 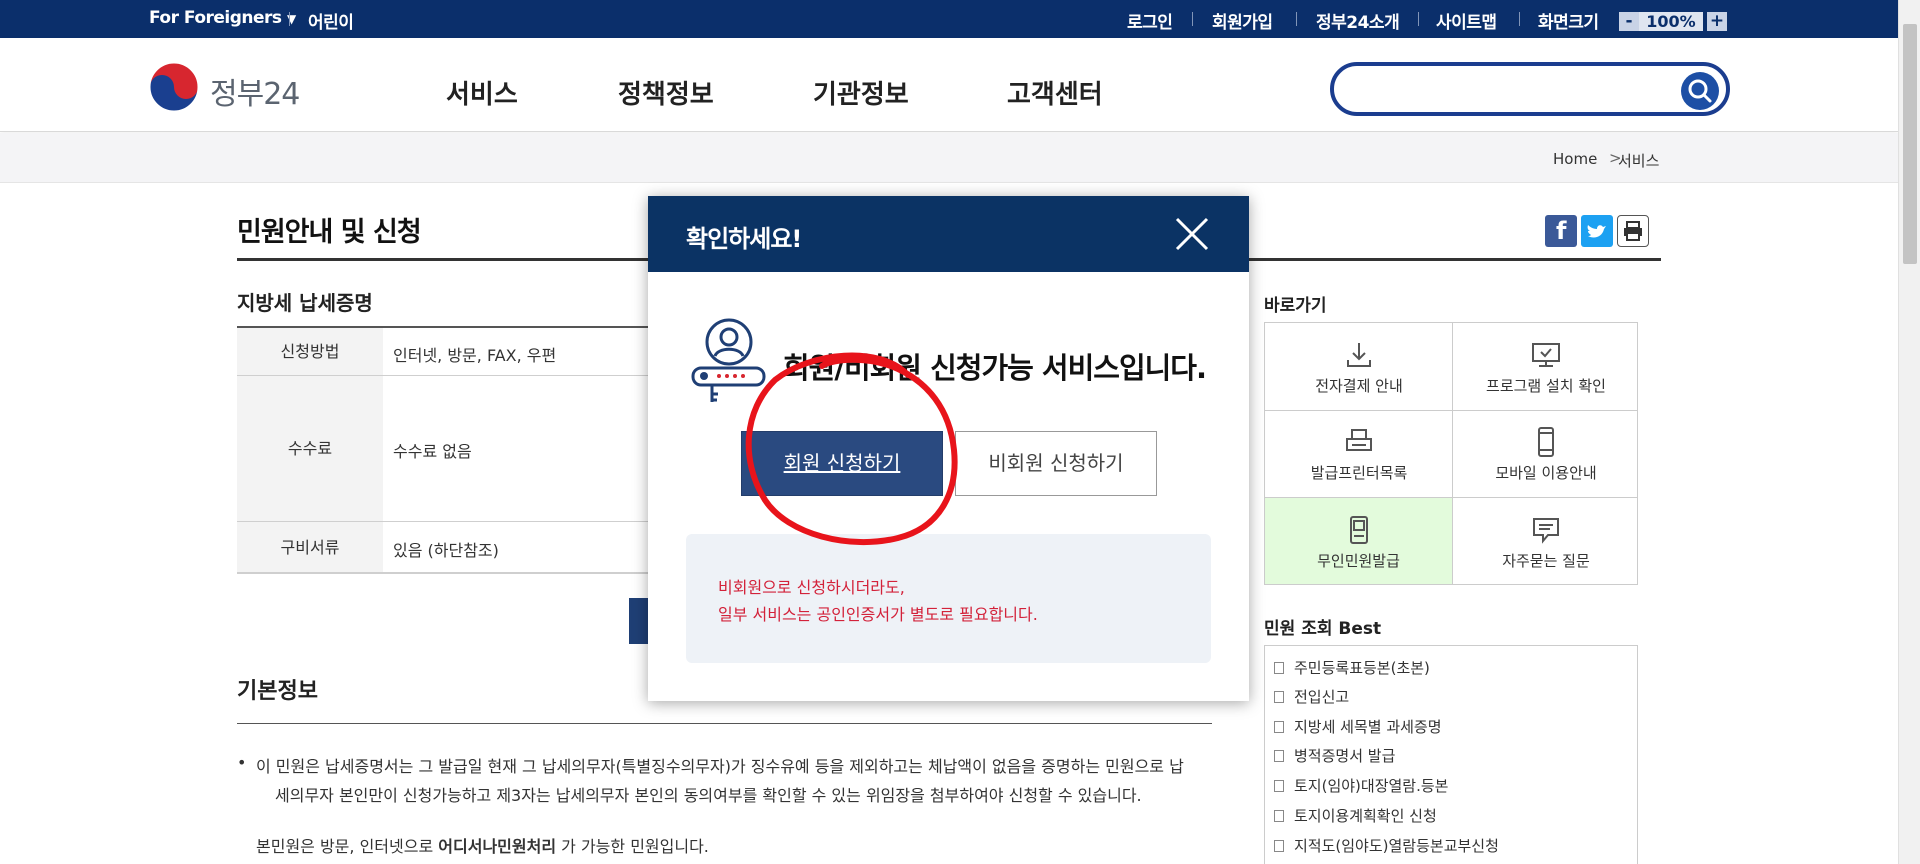 What do you see at coordinates (277, 691) in the screenshot?
I see `basic-info-title: 기본정보` at bounding box center [277, 691].